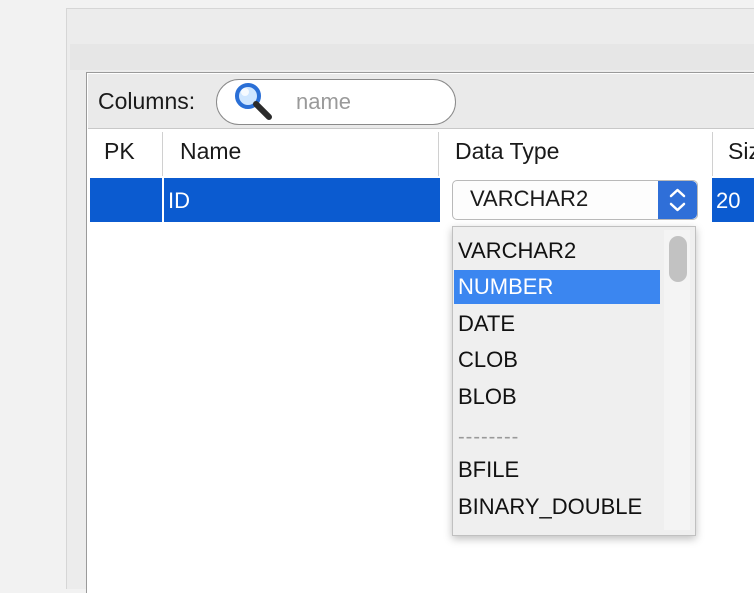 Image resolution: width=754 pixels, height=593 pixels. Describe the element at coordinates (253, 101) in the screenshot. I see `search-icon` at that location.